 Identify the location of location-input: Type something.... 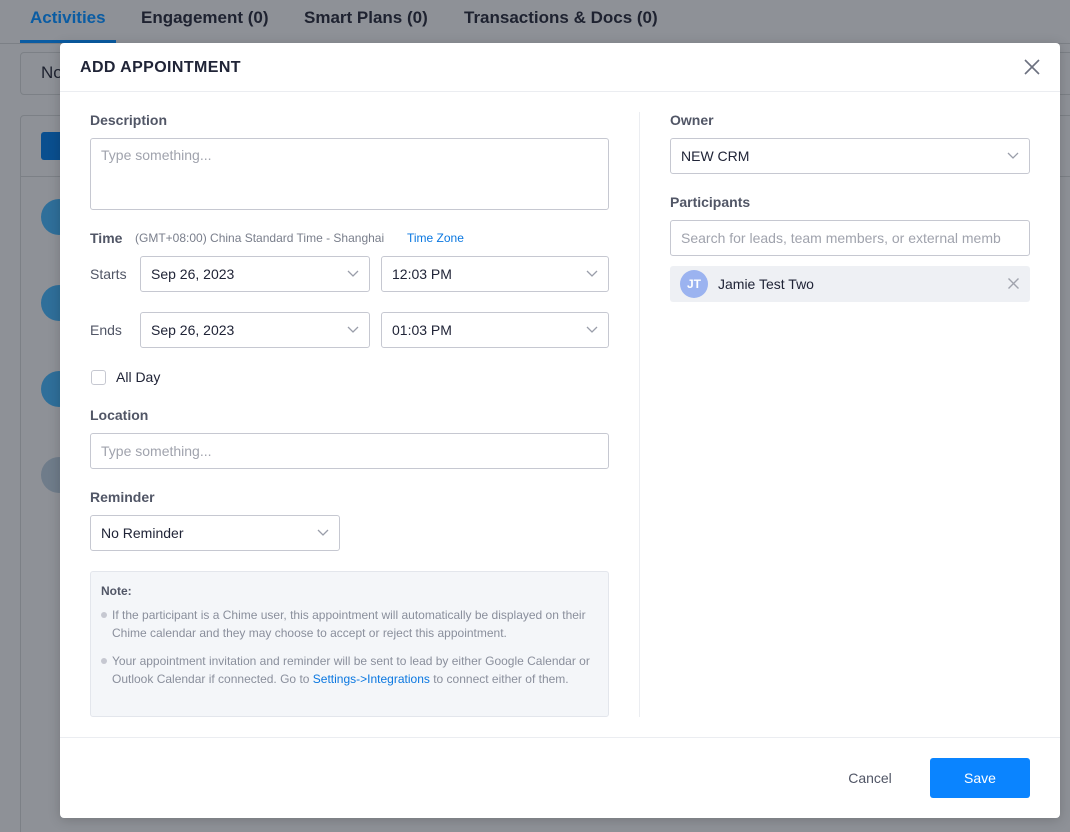
(349, 451).